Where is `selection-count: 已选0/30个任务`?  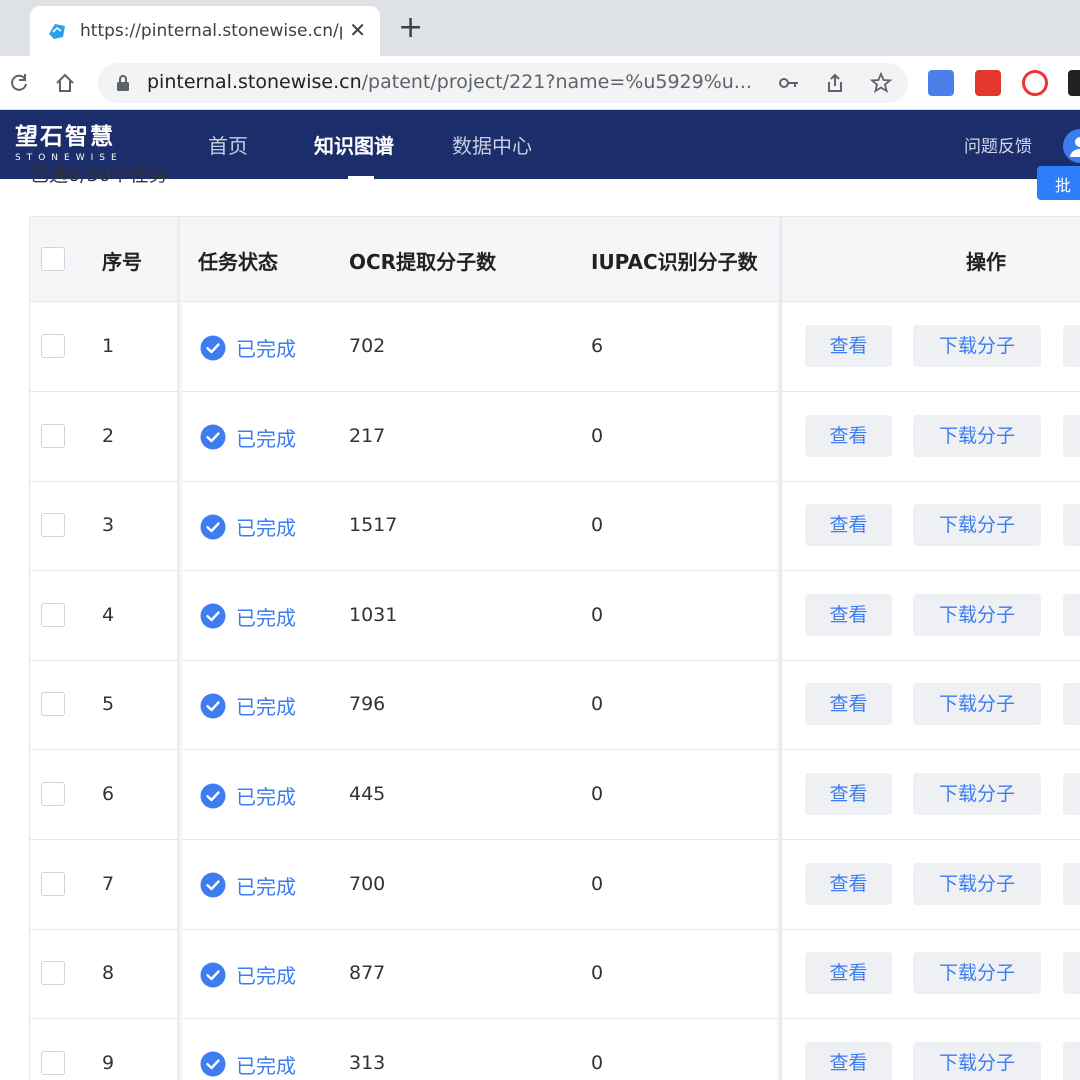 selection-count: 已选0/30个任务 is located at coordinates (99, 175).